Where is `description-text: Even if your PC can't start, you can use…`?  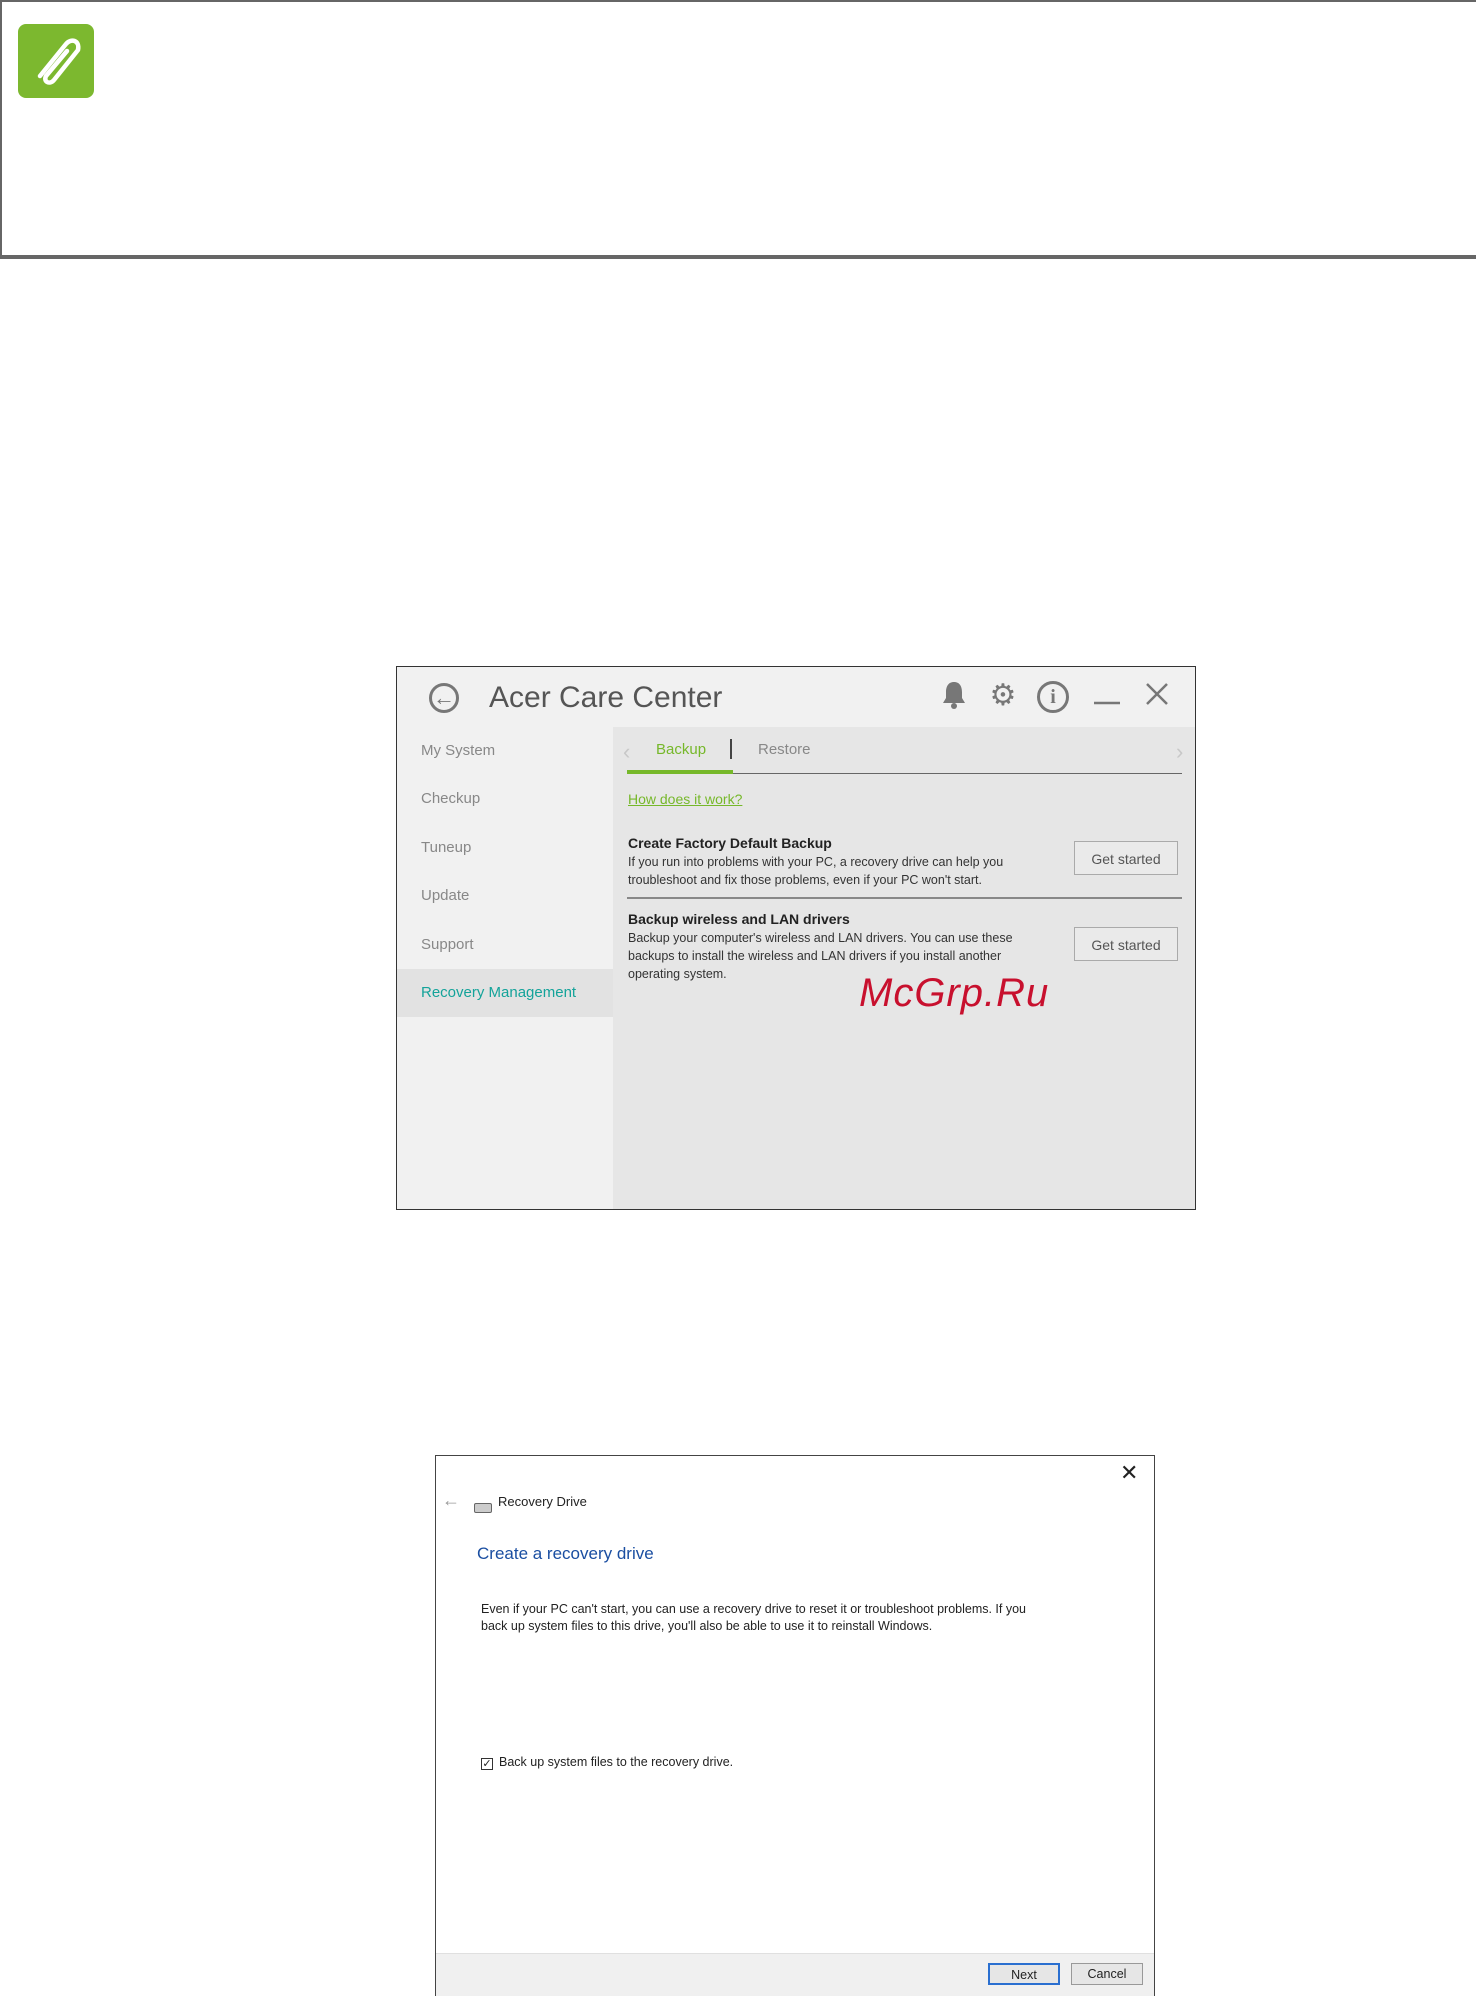 description-text: Even if your PC can't start, you can use… is located at coordinates (754, 1617).